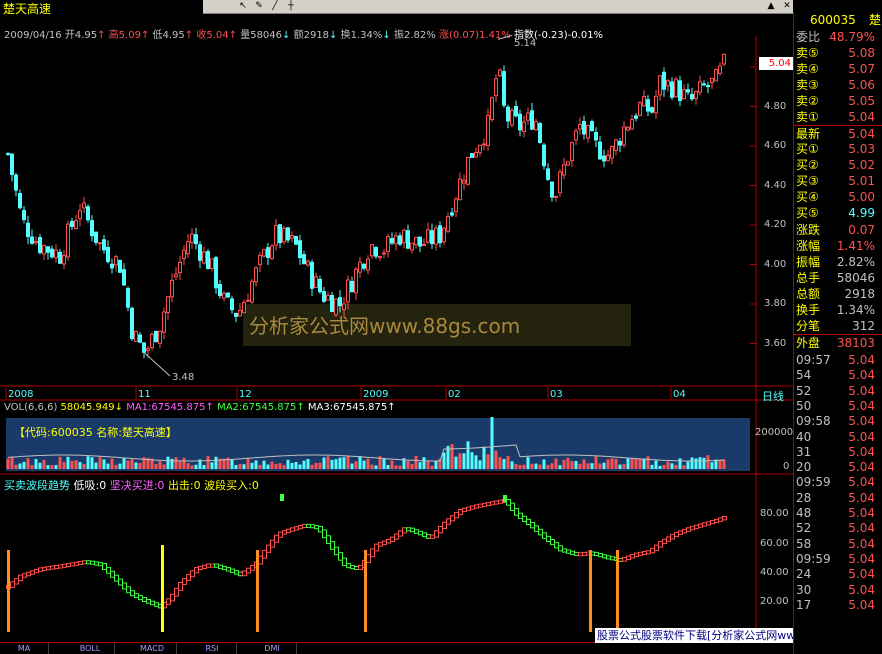 The width and height of the screenshot is (882, 654). Describe the element at coordinates (855, 343) in the screenshot. I see `outer-value: 38103` at that location.